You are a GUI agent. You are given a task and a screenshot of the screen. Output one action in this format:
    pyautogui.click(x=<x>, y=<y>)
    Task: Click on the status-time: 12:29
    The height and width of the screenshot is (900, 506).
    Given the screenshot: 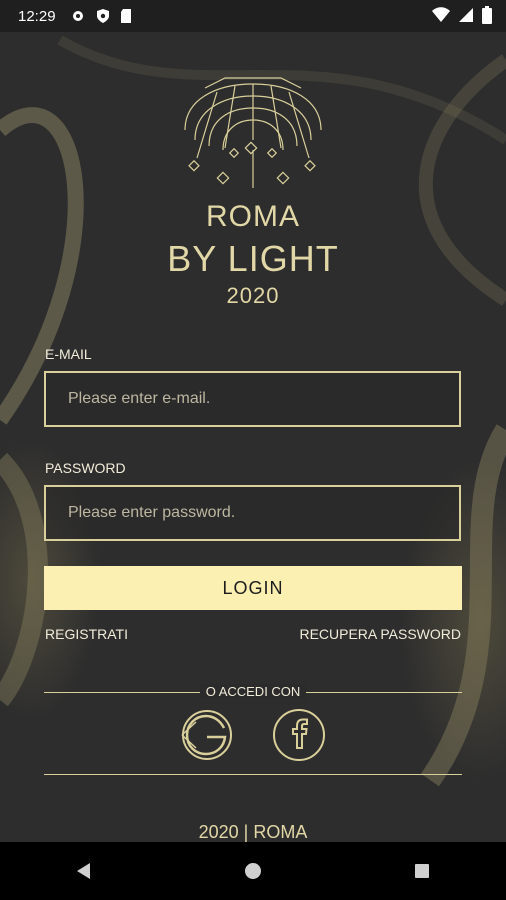 What is the action you would take?
    pyautogui.click(x=37, y=16)
    